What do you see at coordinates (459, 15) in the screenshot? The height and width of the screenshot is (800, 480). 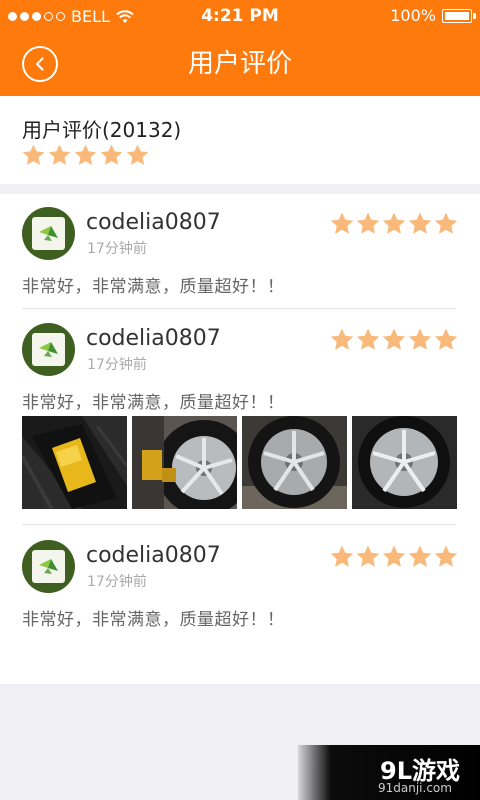 I see `battery-icon` at bounding box center [459, 15].